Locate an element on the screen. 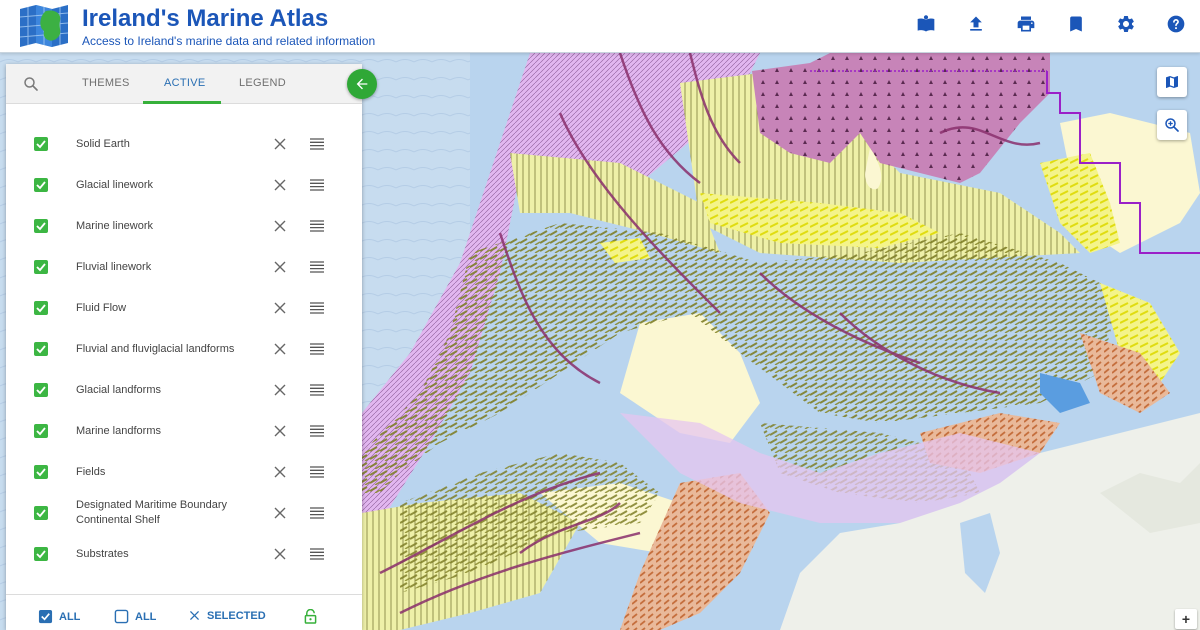 The image size is (1200, 630). layer-name: Solid Earth is located at coordinates (103, 144).